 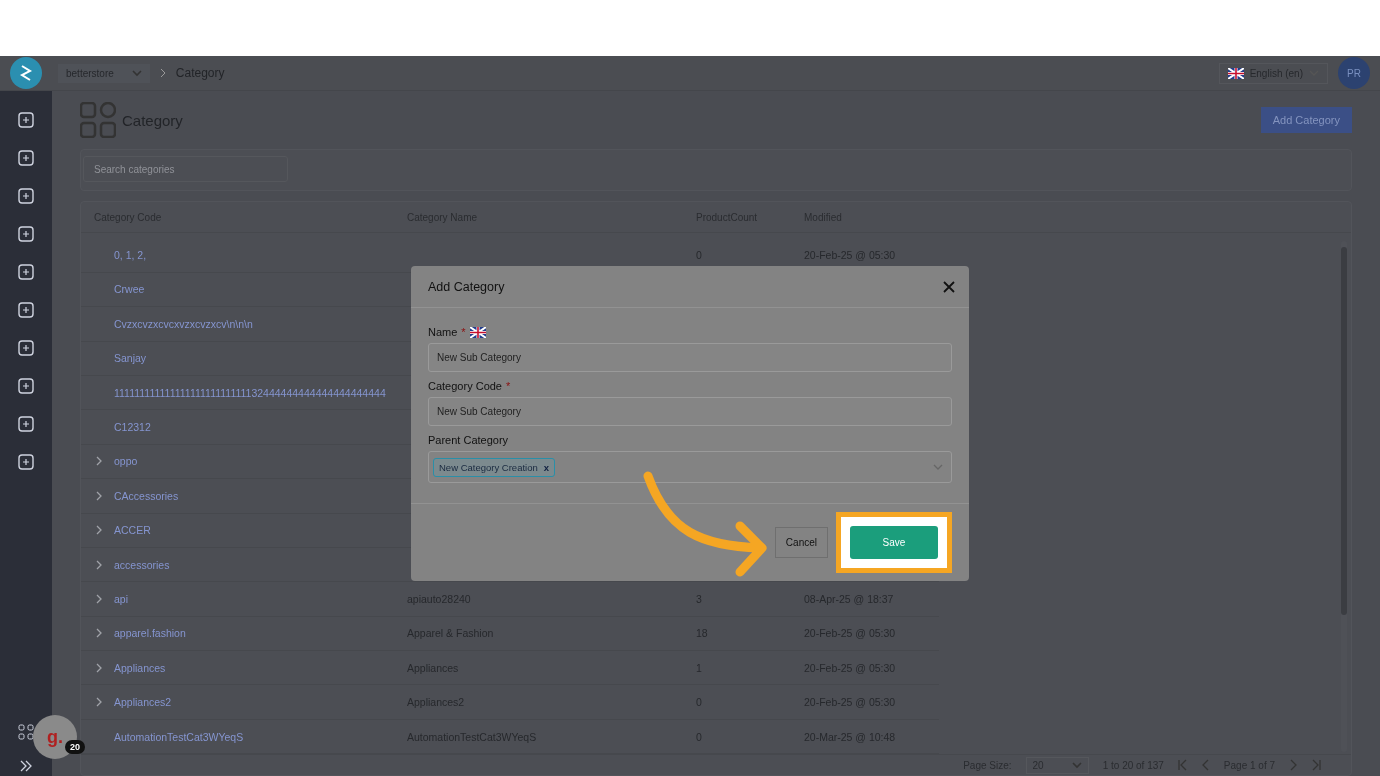 What do you see at coordinates (132, 530) in the screenshot?
I see `category-code-link: ACCER` at bounding box center [132, 530].